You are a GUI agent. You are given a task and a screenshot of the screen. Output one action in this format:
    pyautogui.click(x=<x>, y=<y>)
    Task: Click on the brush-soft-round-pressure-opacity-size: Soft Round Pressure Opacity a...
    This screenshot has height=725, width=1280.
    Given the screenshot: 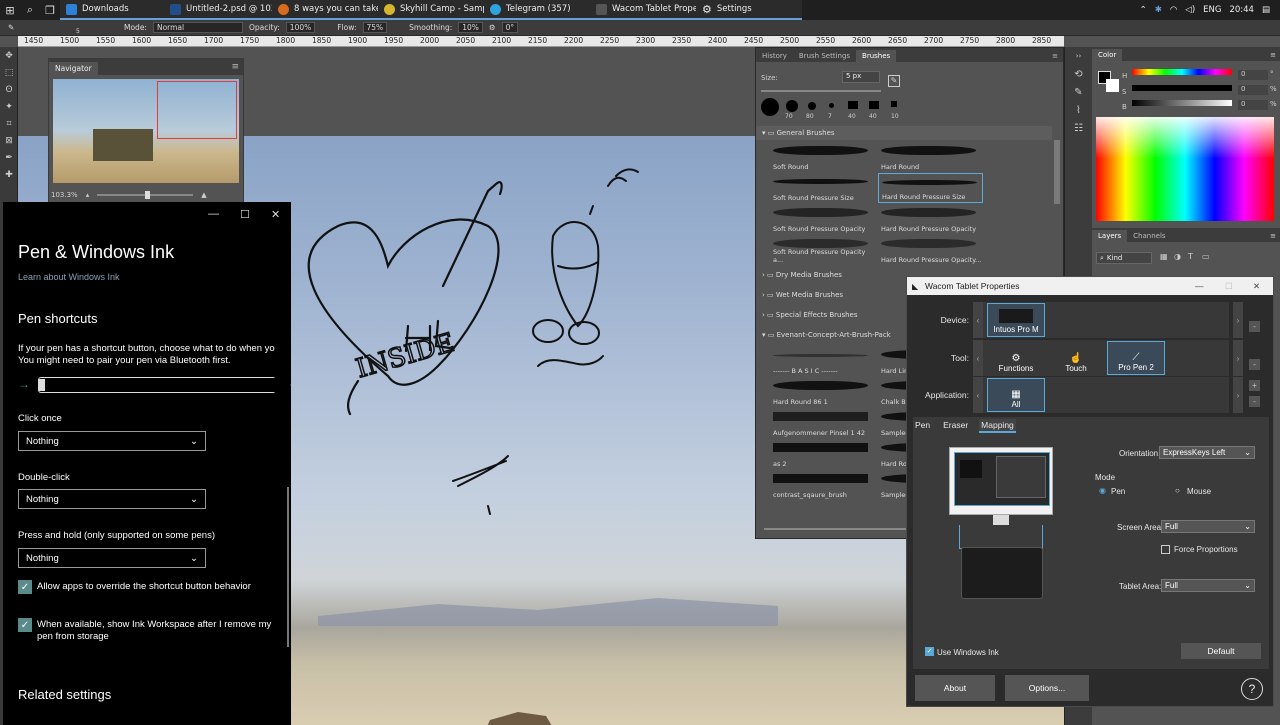 What is the action you would take?
    pyautogui.click(x=822, y=250)
    